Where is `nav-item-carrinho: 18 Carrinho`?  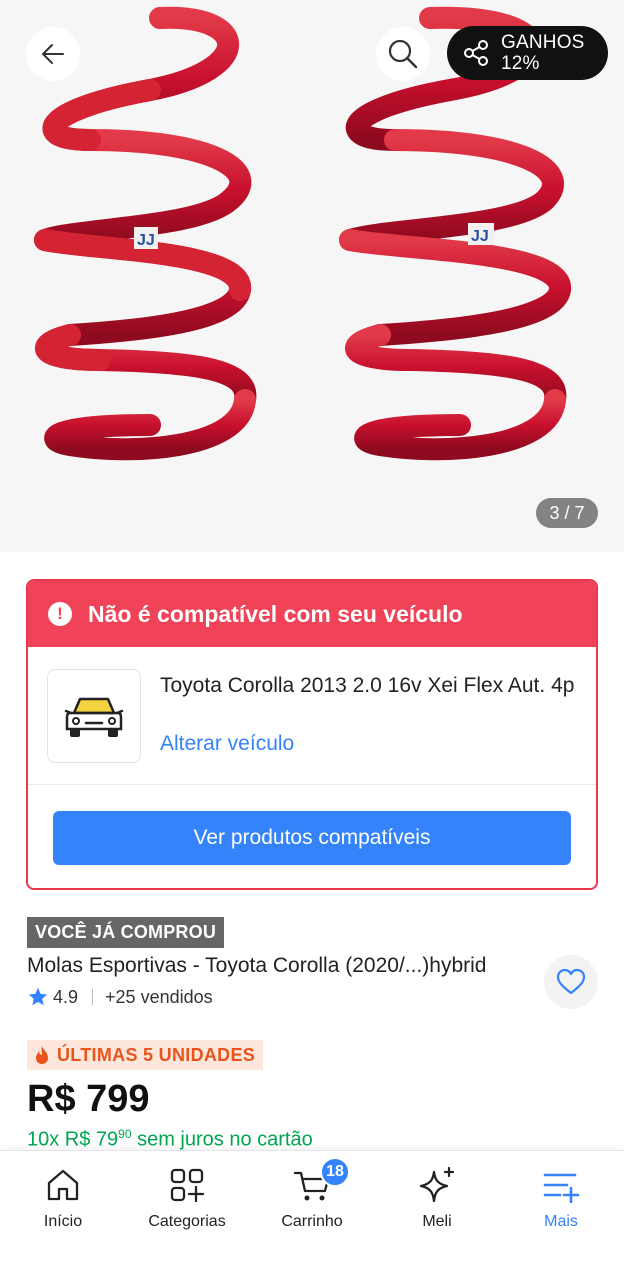
nav-item-carrinho: 18 Carrinho is located at coordinates (312, 1194).